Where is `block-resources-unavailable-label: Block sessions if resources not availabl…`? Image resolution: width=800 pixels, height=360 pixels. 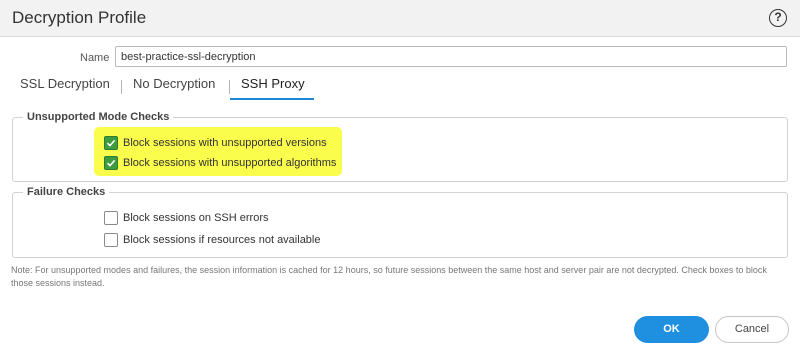 block-resources-unavailable-label: Block sessions if resources not availabl… is located at coordinates (222, 240).